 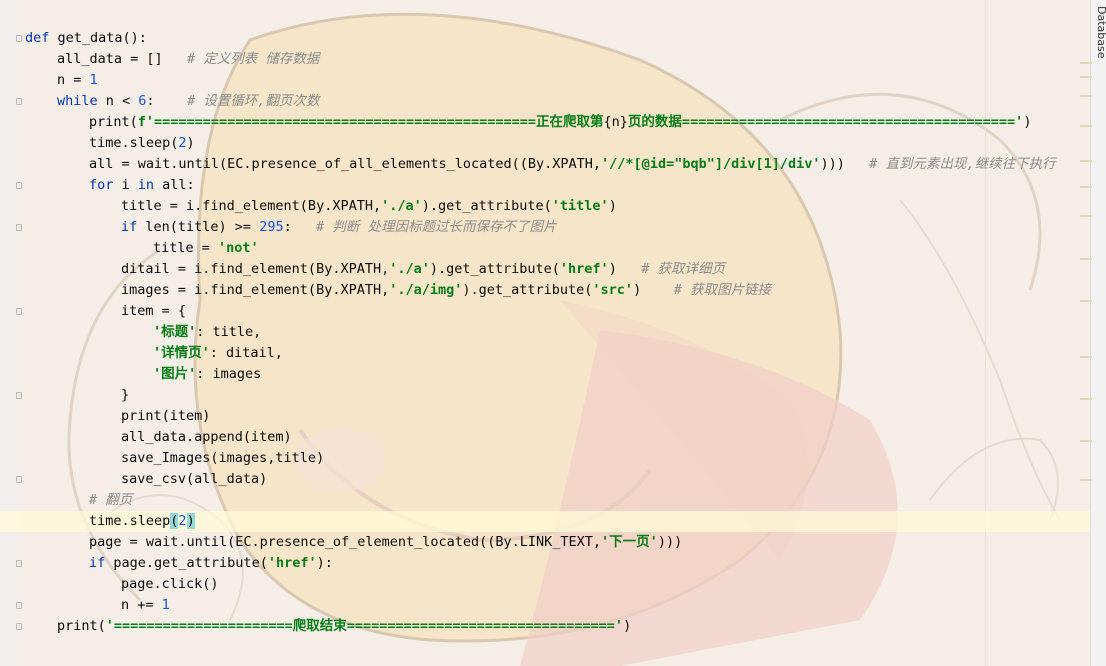 What do you see at coordinates (545, 416) in the screenshot?
I see `code-line: print(item)` at bounding box center [545, 416].